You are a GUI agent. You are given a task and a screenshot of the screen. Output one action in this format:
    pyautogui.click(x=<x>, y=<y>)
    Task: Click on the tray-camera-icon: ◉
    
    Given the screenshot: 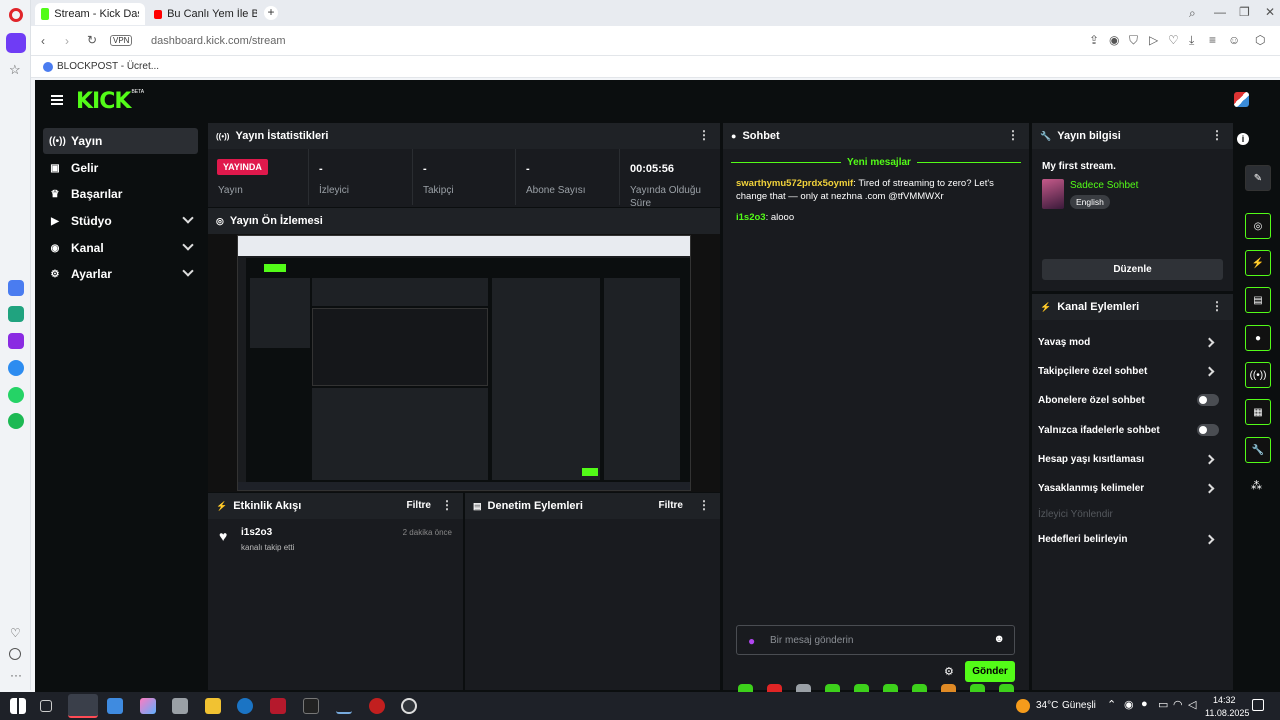 What is the action you would take?
    pyautogui.click(x=1129, y=704)
    